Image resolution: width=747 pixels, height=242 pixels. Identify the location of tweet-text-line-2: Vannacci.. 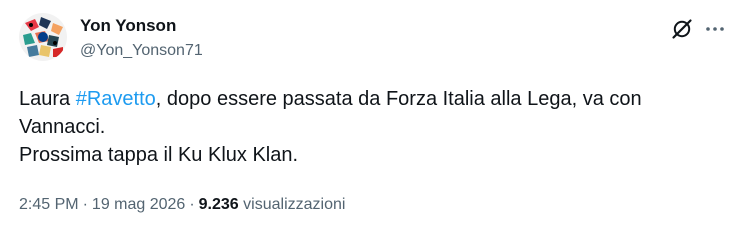
(62, 127).